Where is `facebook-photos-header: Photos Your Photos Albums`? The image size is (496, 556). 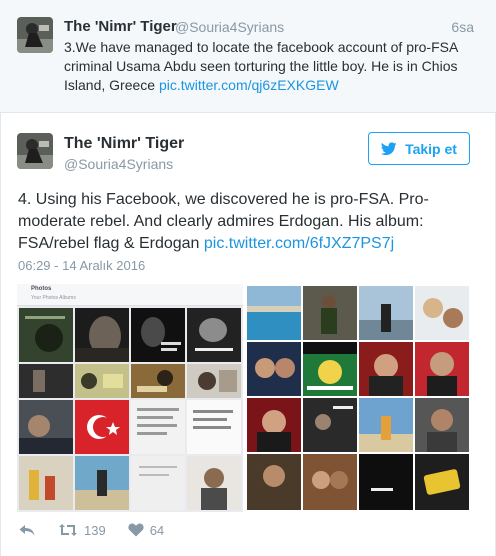
facebook-photos-header: Photos Your Photos Albums is located at coordinates (130, 295).